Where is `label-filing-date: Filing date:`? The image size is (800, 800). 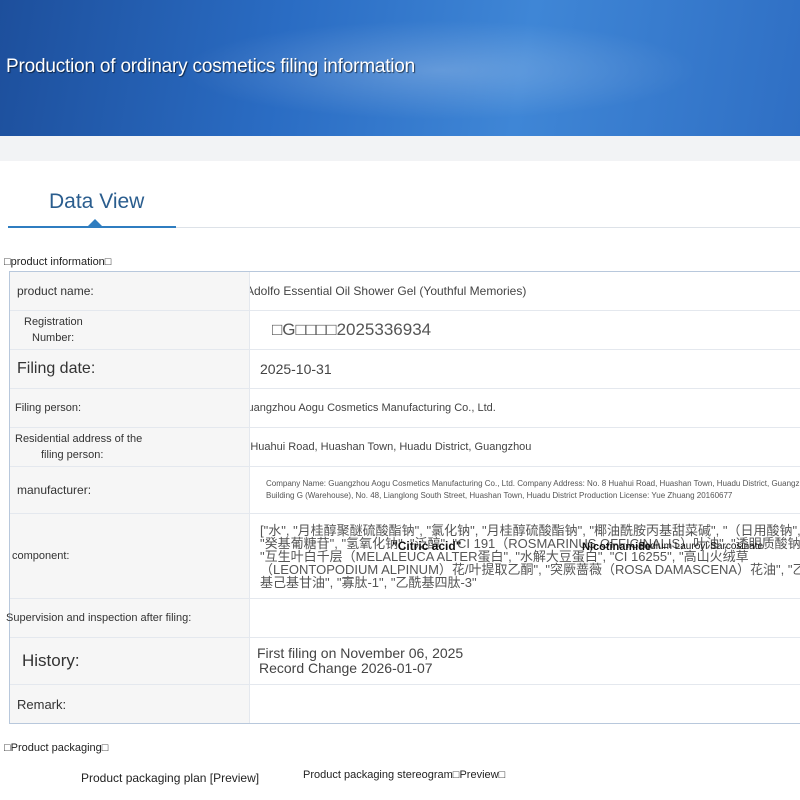
label-filing-date: Filing date: is located at coordinates (130, 369).